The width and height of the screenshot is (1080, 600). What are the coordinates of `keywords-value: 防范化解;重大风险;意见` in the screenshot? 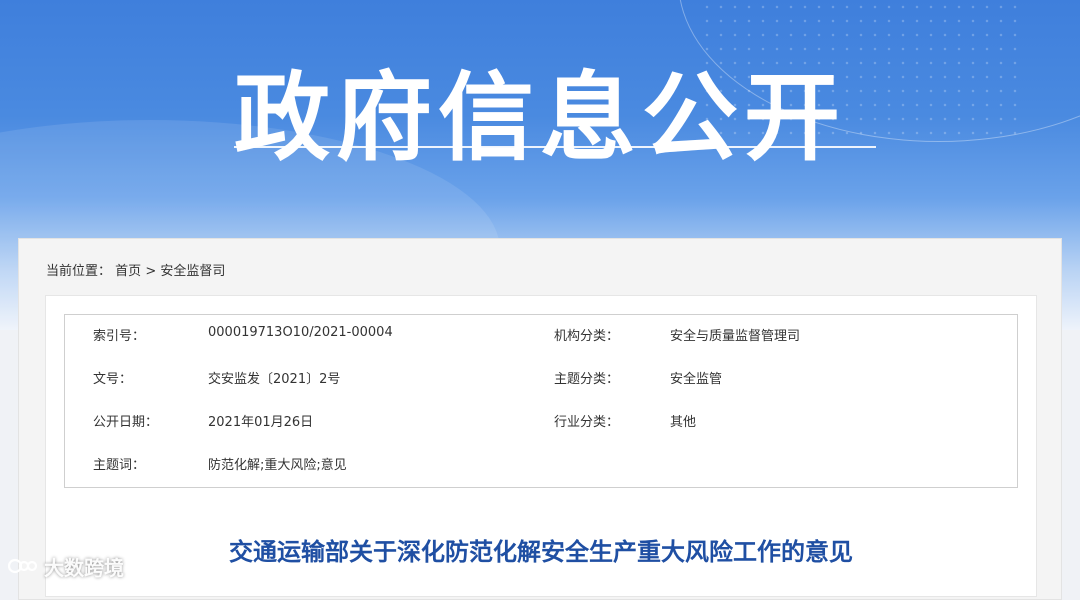 It's located at (277, 465).